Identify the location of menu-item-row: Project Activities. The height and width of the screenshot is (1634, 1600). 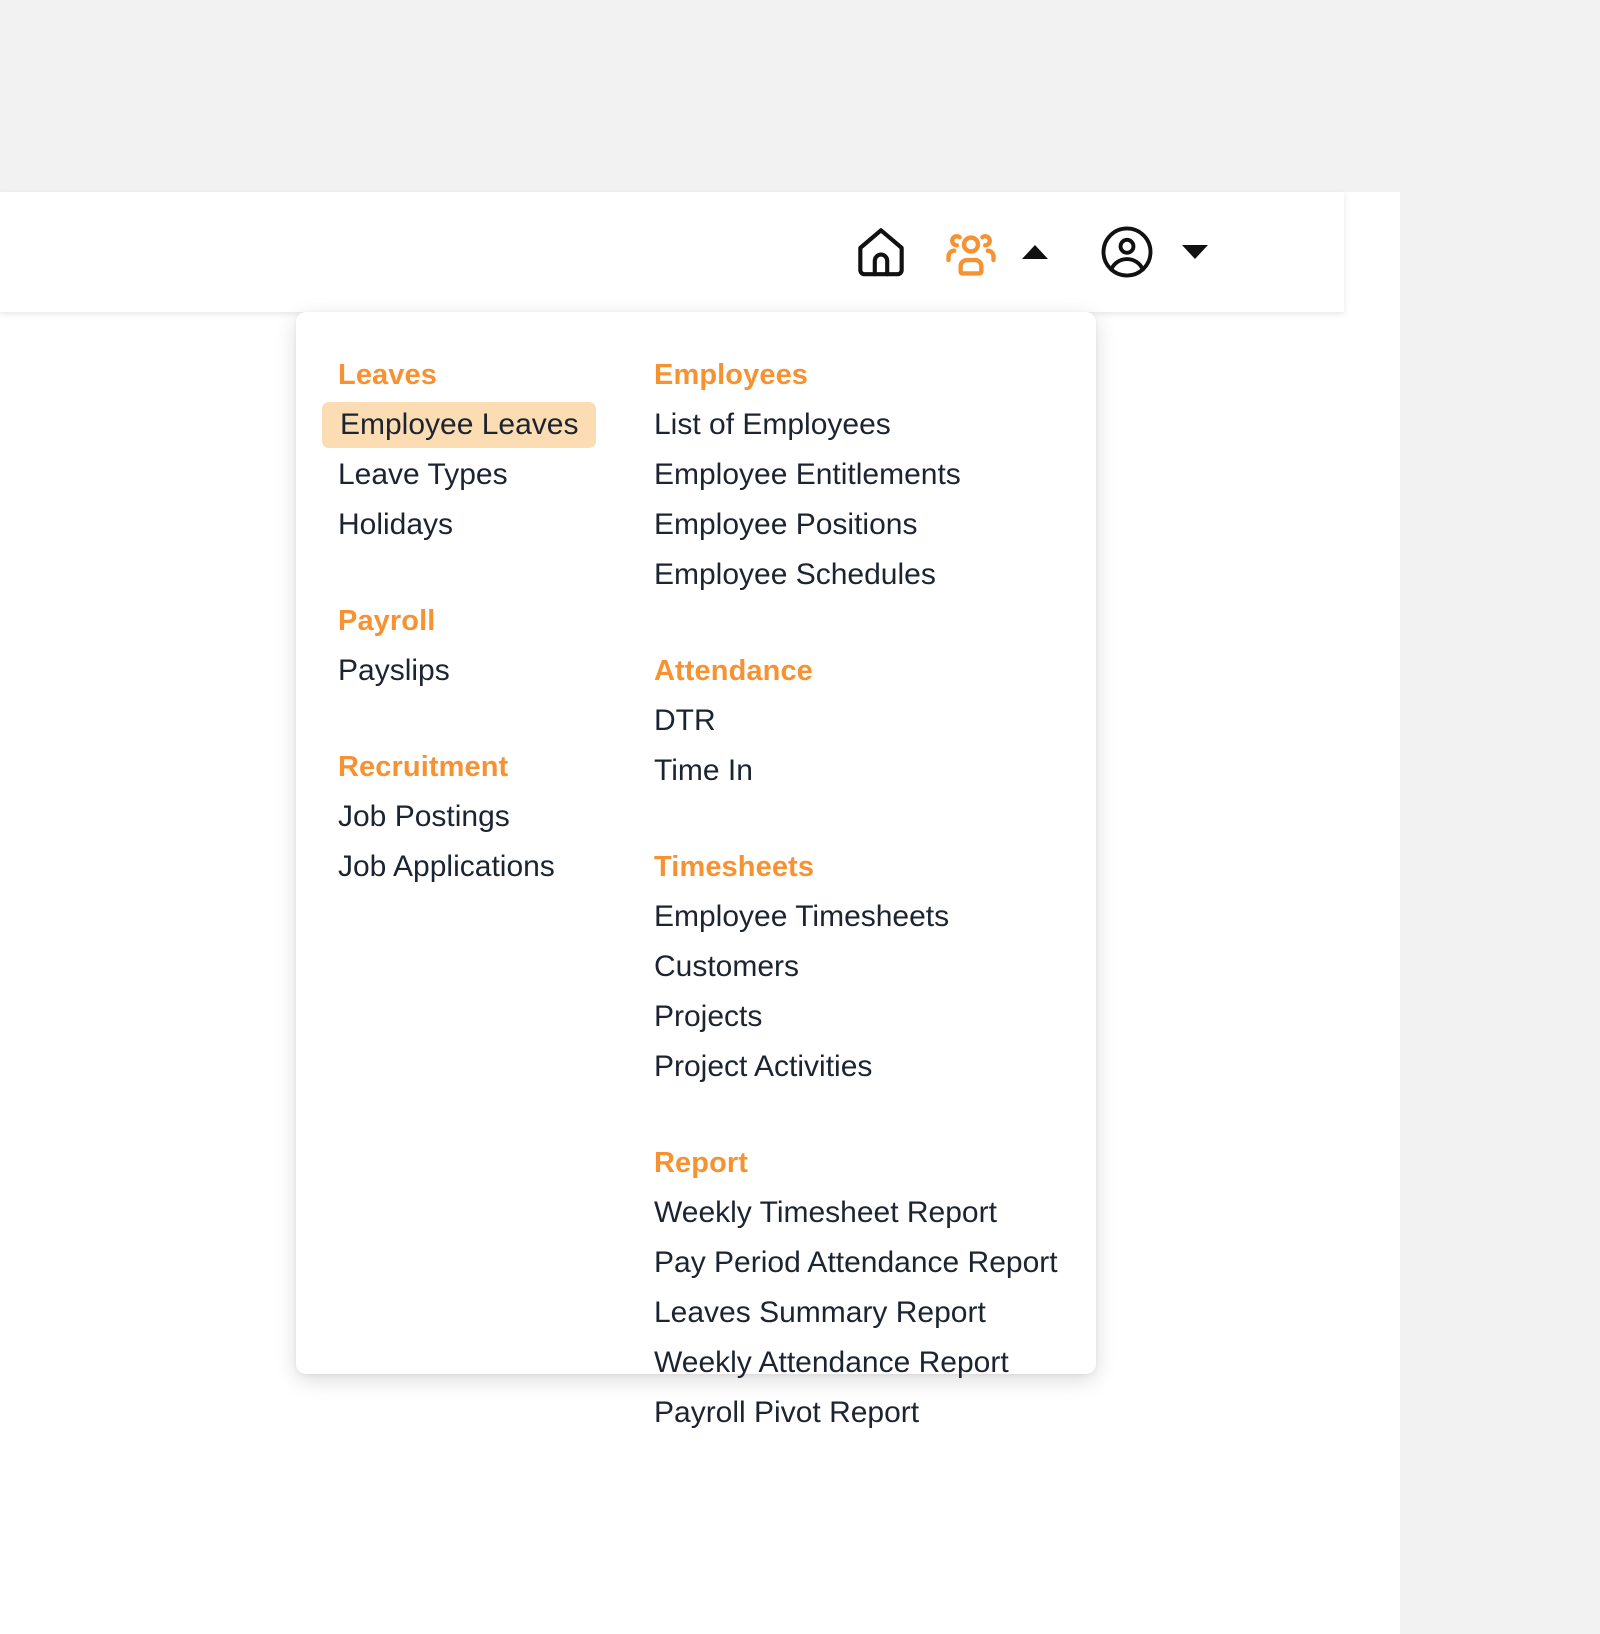
(875, 1067).